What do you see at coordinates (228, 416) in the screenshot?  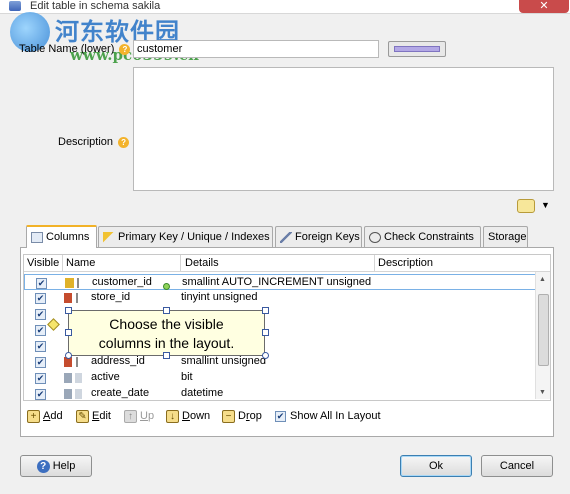 I see `remove-icon: −` at bounding box center [228, 416].